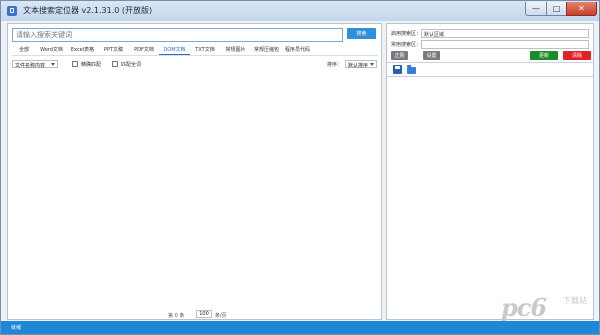 This screenshot has height=335, width=600. I want to click on tab-divider, so click(195, 55).